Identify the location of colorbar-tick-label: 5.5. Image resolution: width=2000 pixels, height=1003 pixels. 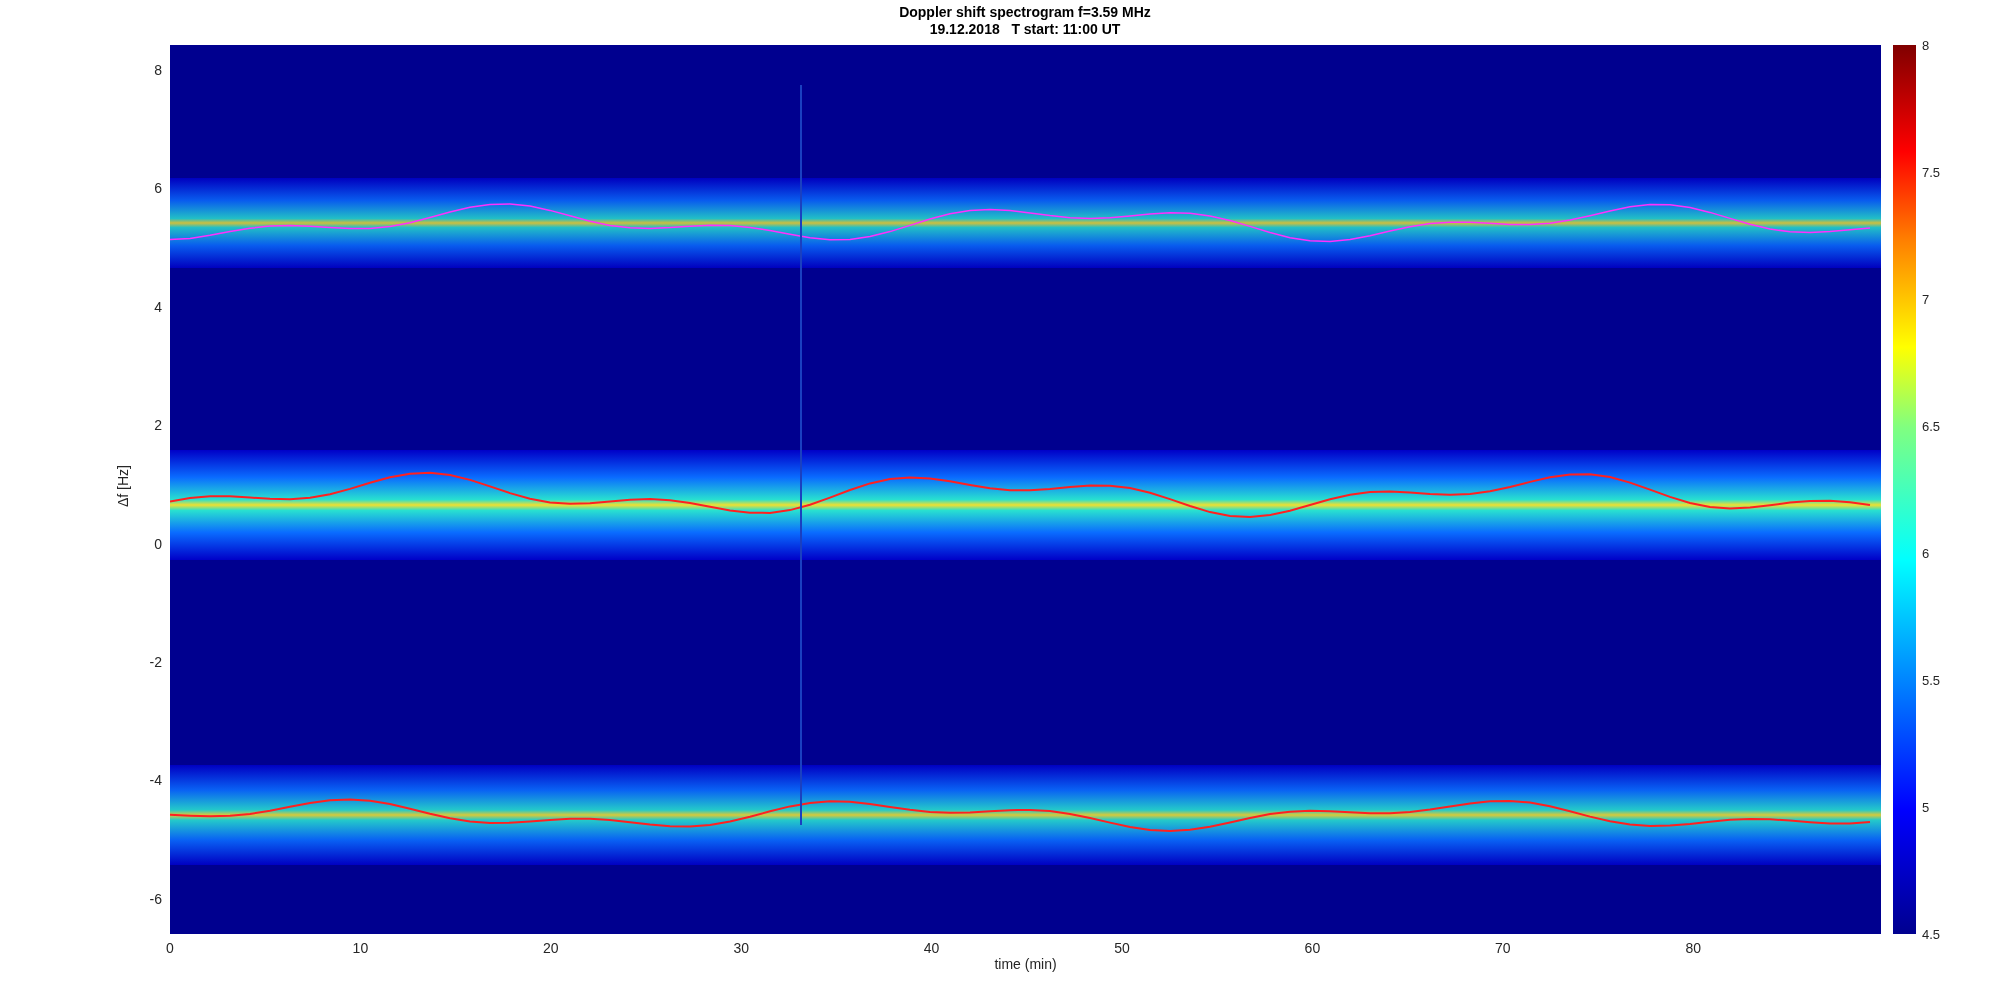
(1931, 680).